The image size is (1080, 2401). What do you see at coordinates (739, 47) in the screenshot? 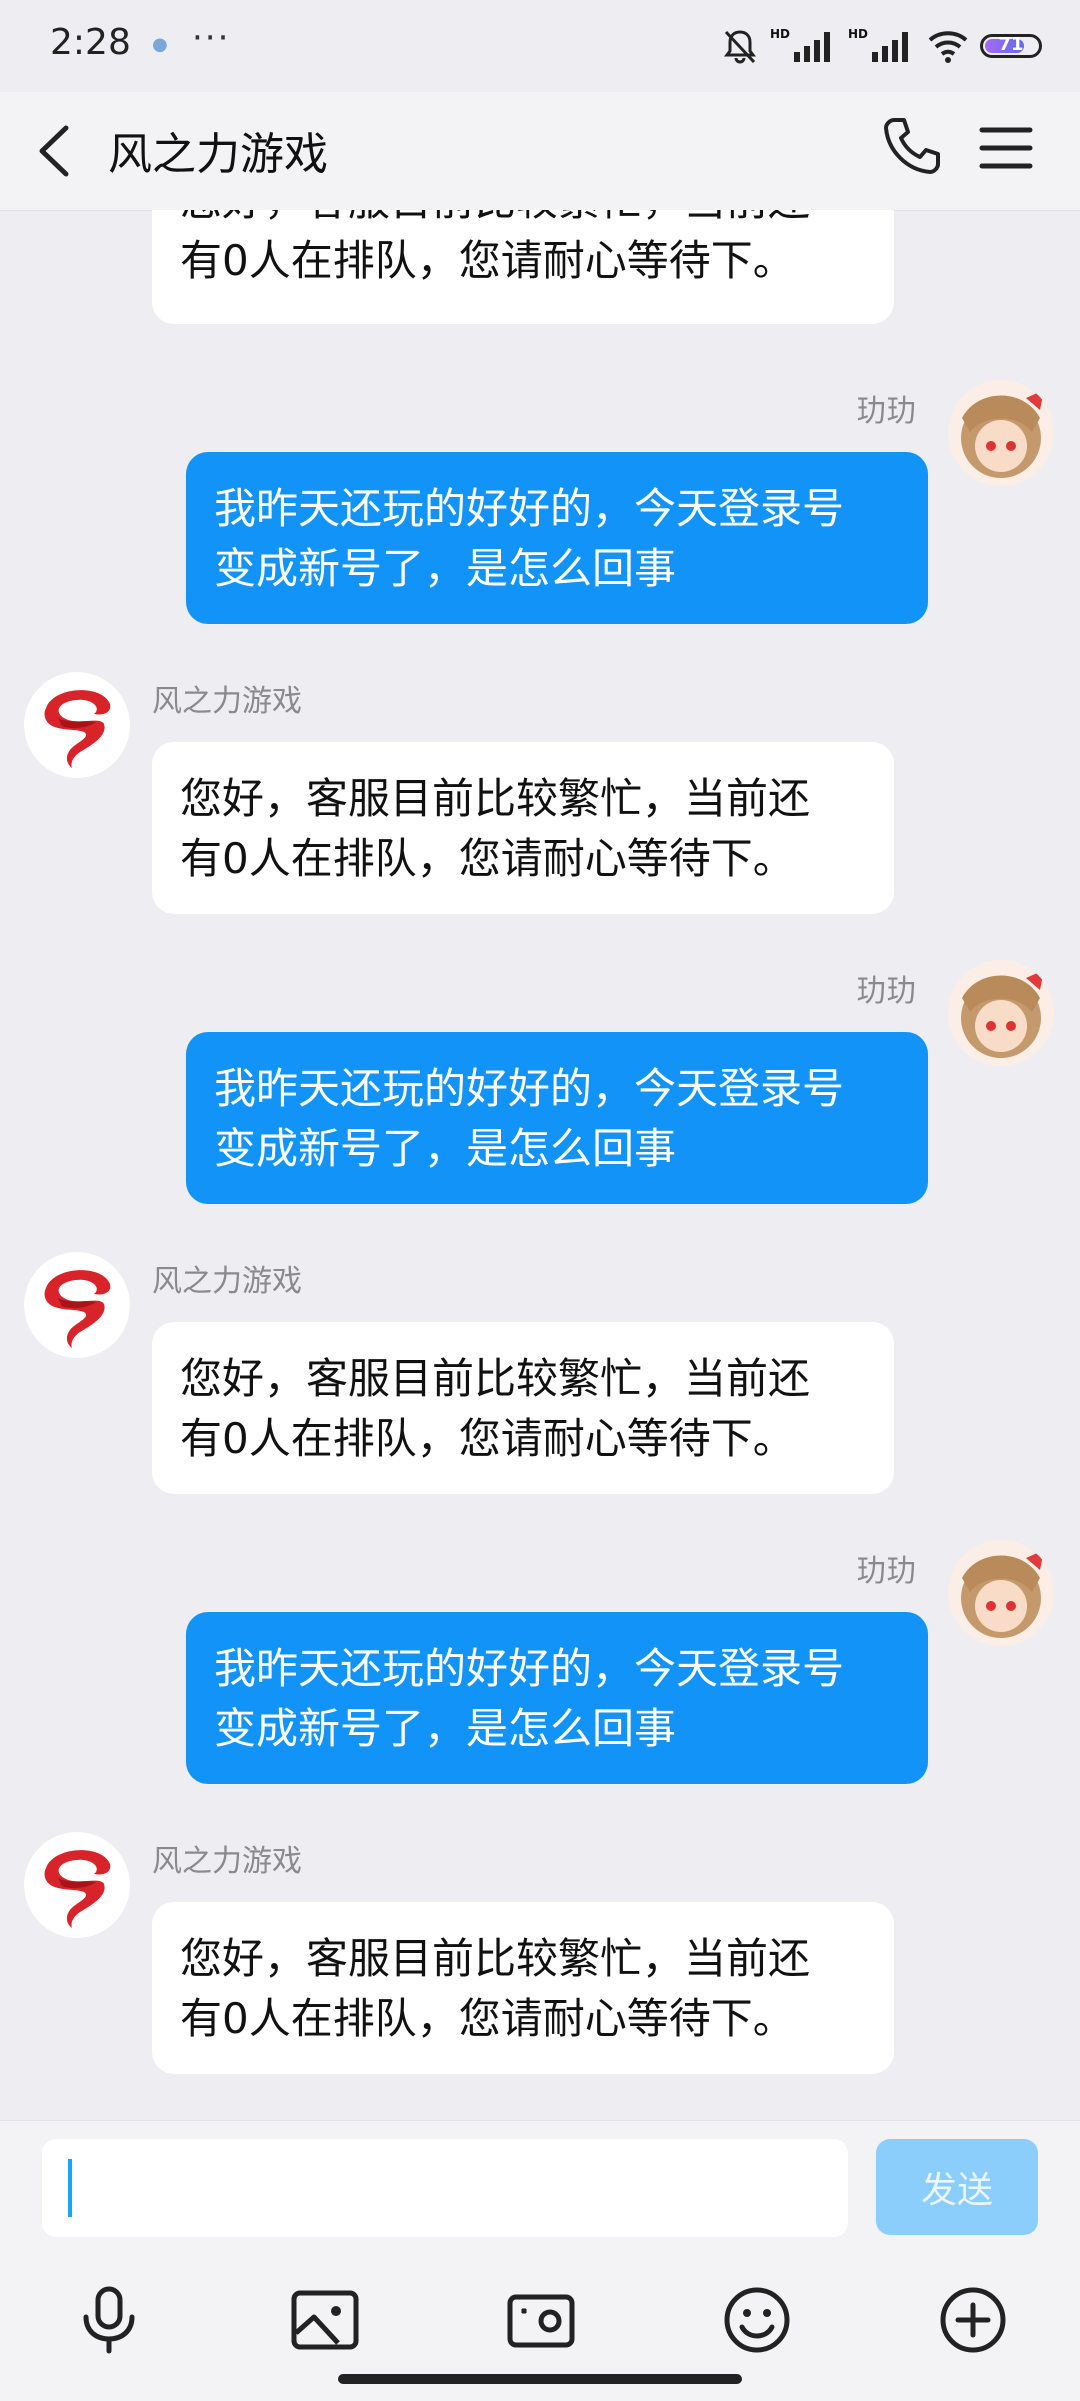
I see `mute-bell-icon` at bounding box center [739, 47].